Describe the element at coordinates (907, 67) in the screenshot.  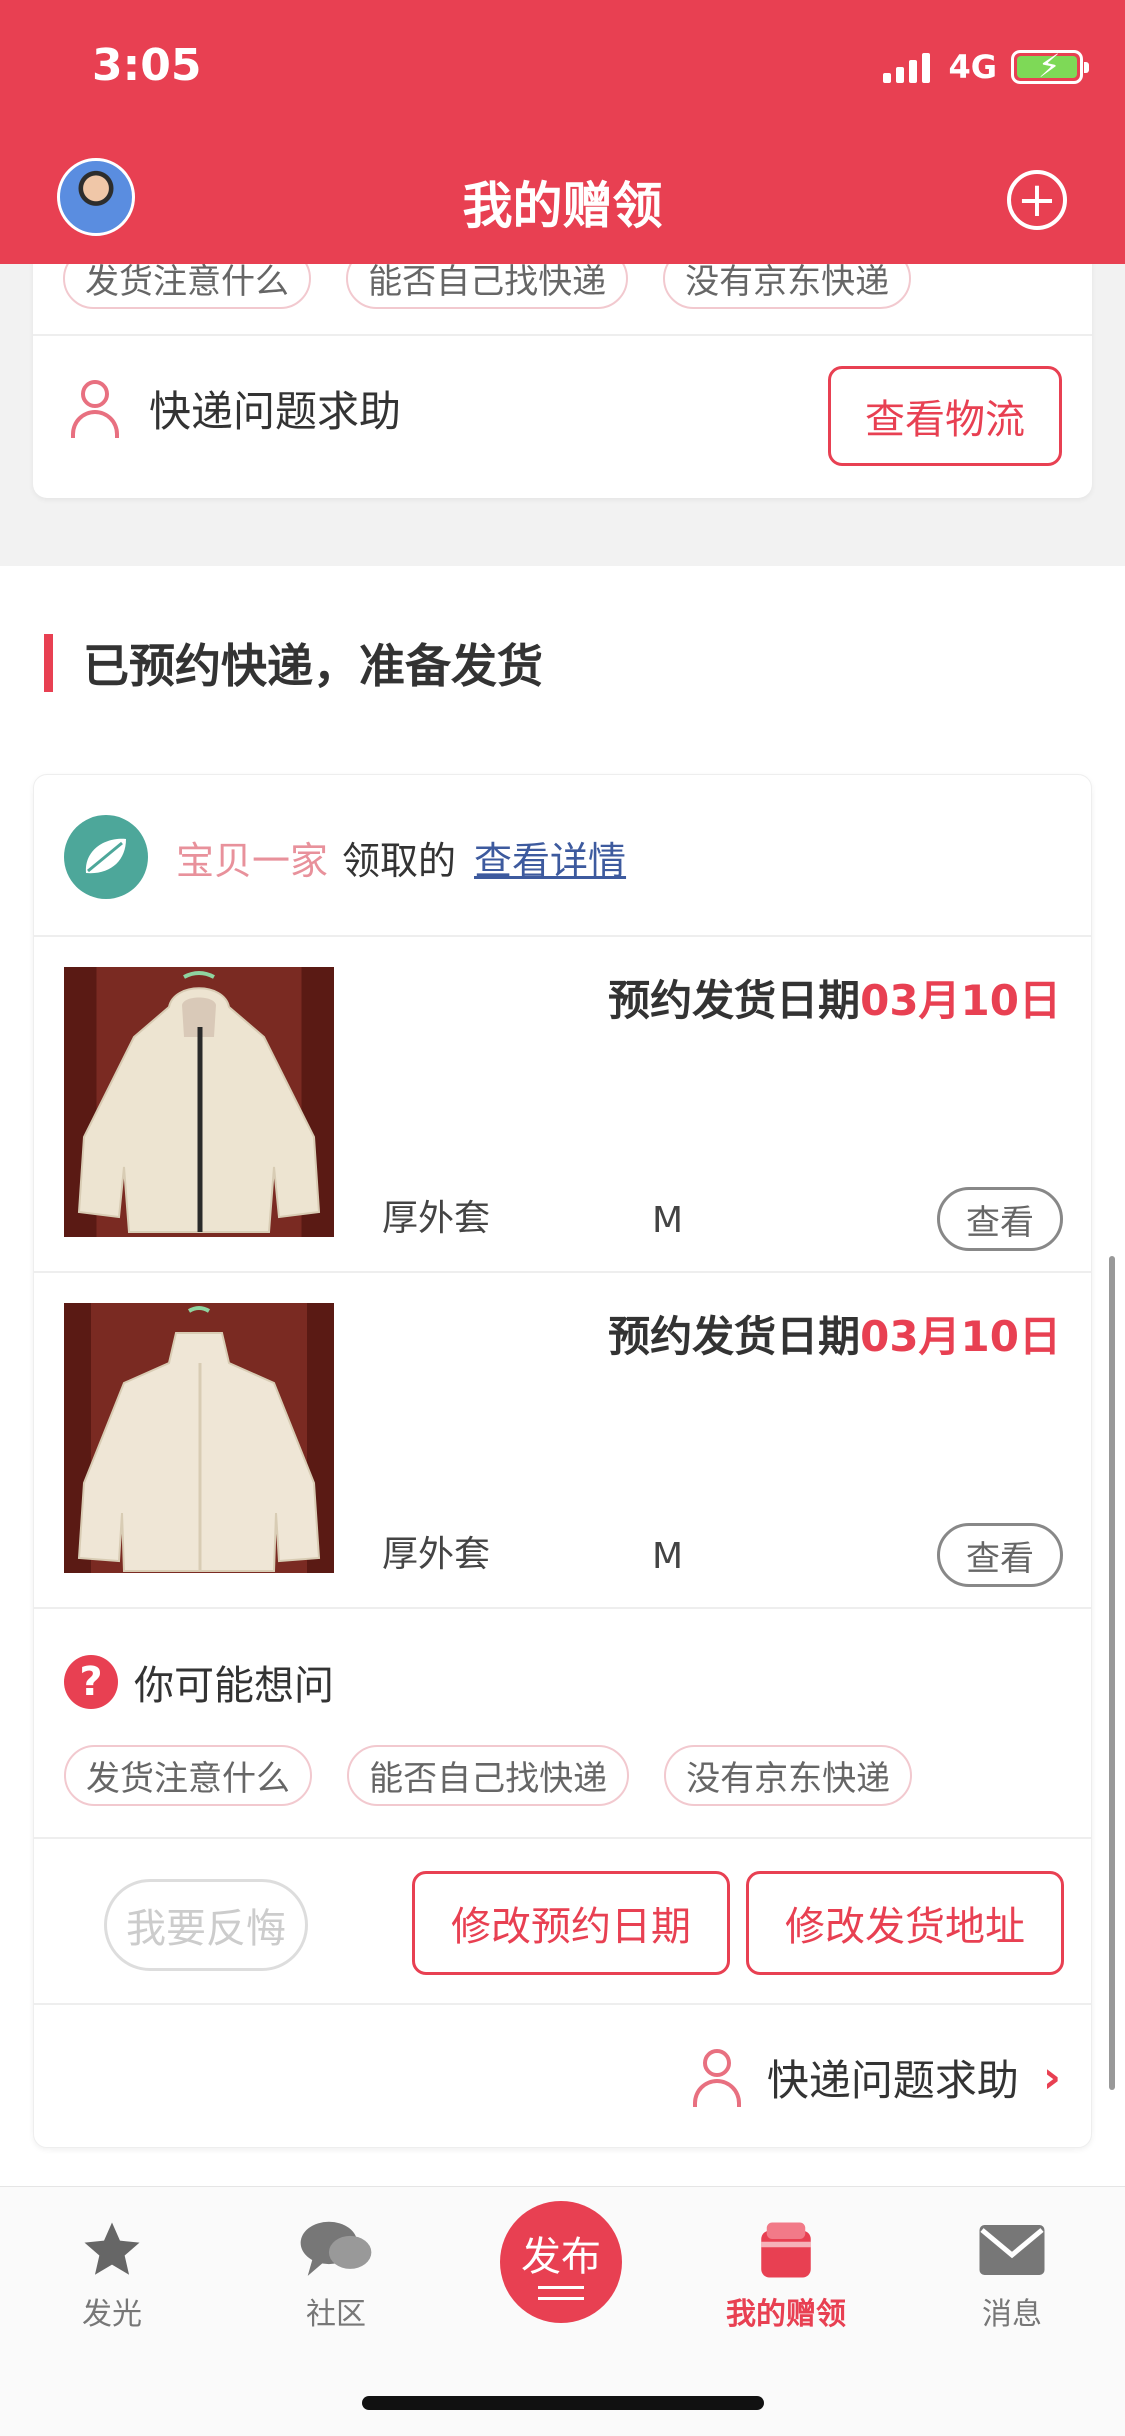
I see `signal-icon` at that location.